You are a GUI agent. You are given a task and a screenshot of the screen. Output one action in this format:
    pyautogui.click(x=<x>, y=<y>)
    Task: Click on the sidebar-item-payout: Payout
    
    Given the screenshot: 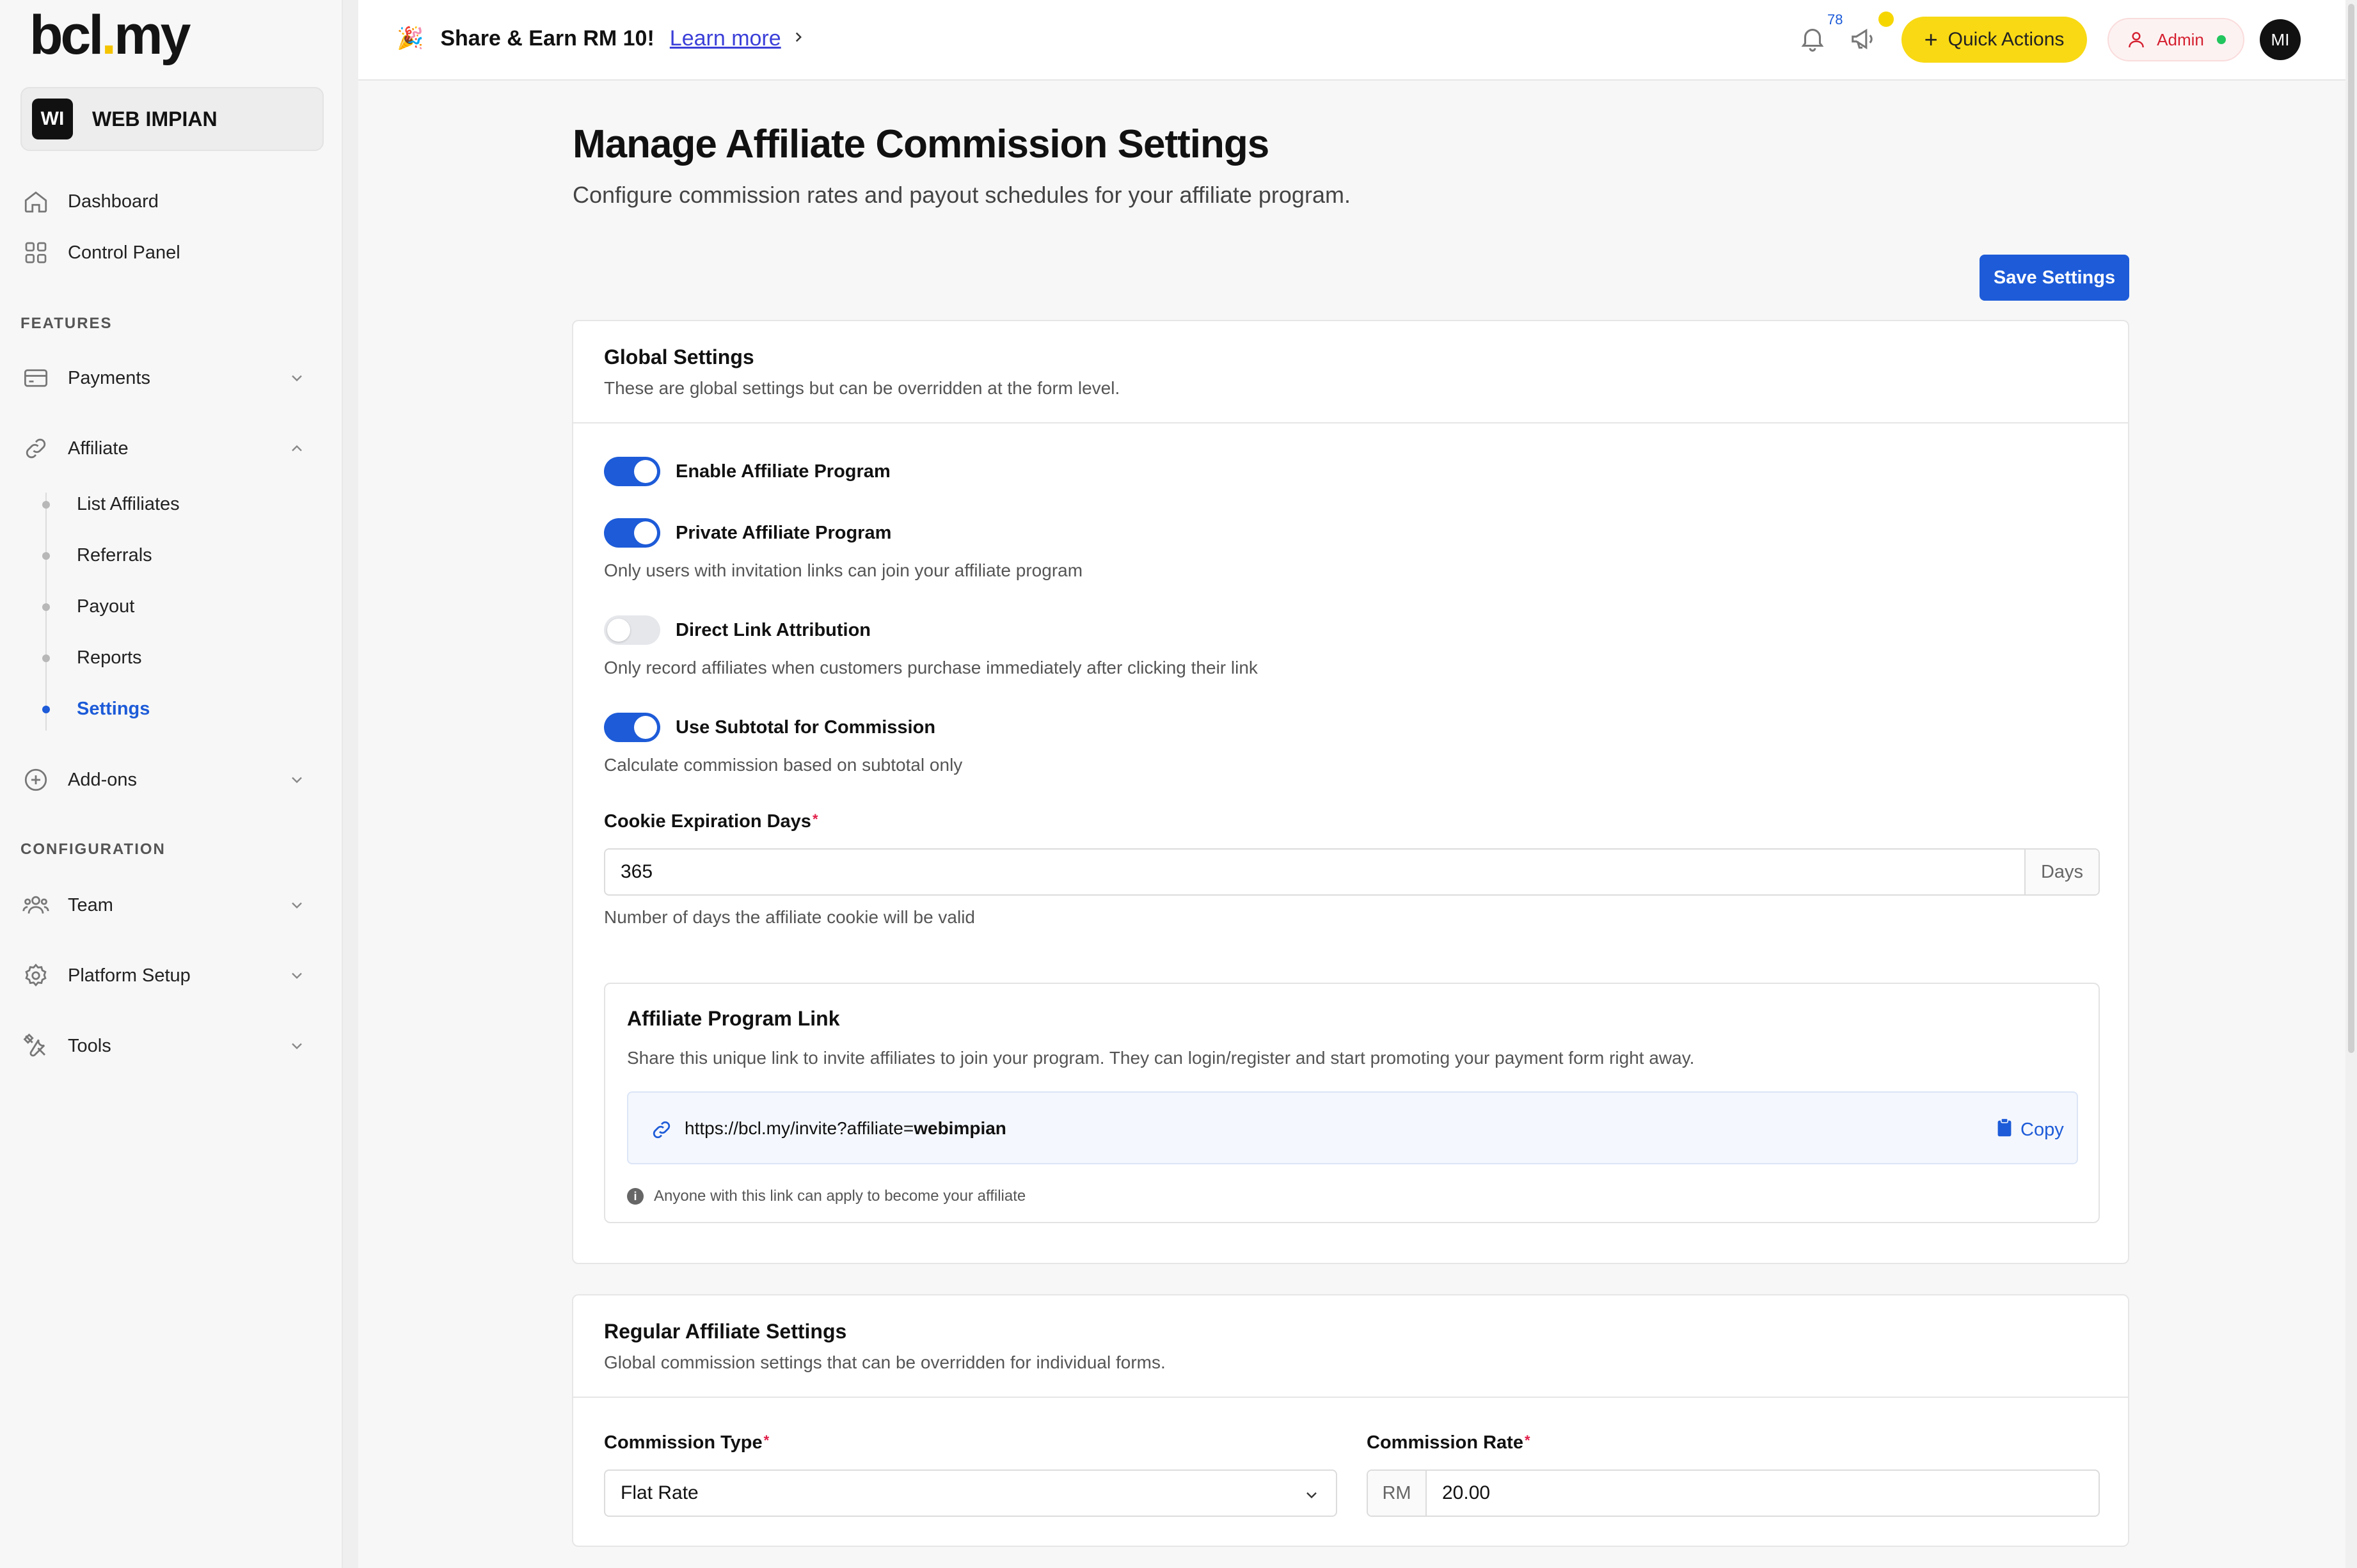 What is the action you would take?
    pyautogui.click(x=105, y=606)
    